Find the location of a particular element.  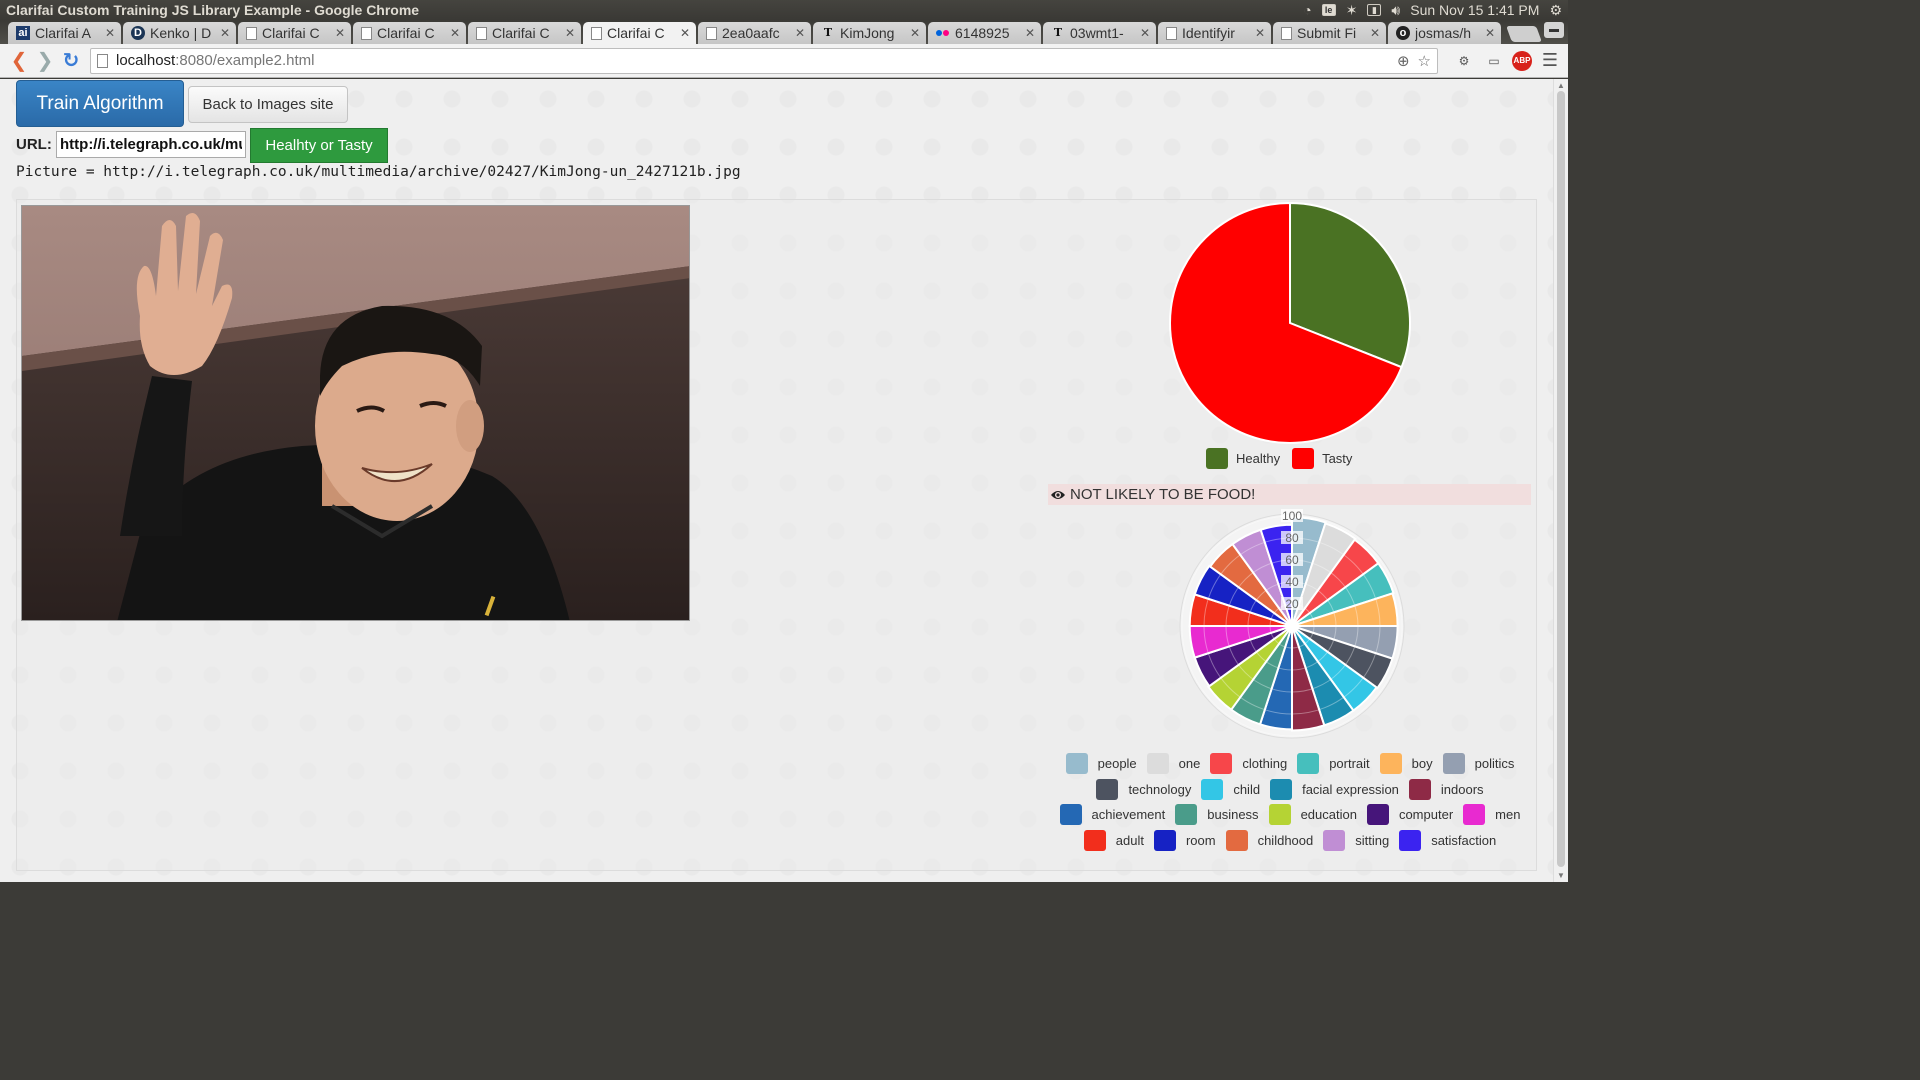

browser-tab: Submit Fi ✕ is located at coordinates (1329, 33).